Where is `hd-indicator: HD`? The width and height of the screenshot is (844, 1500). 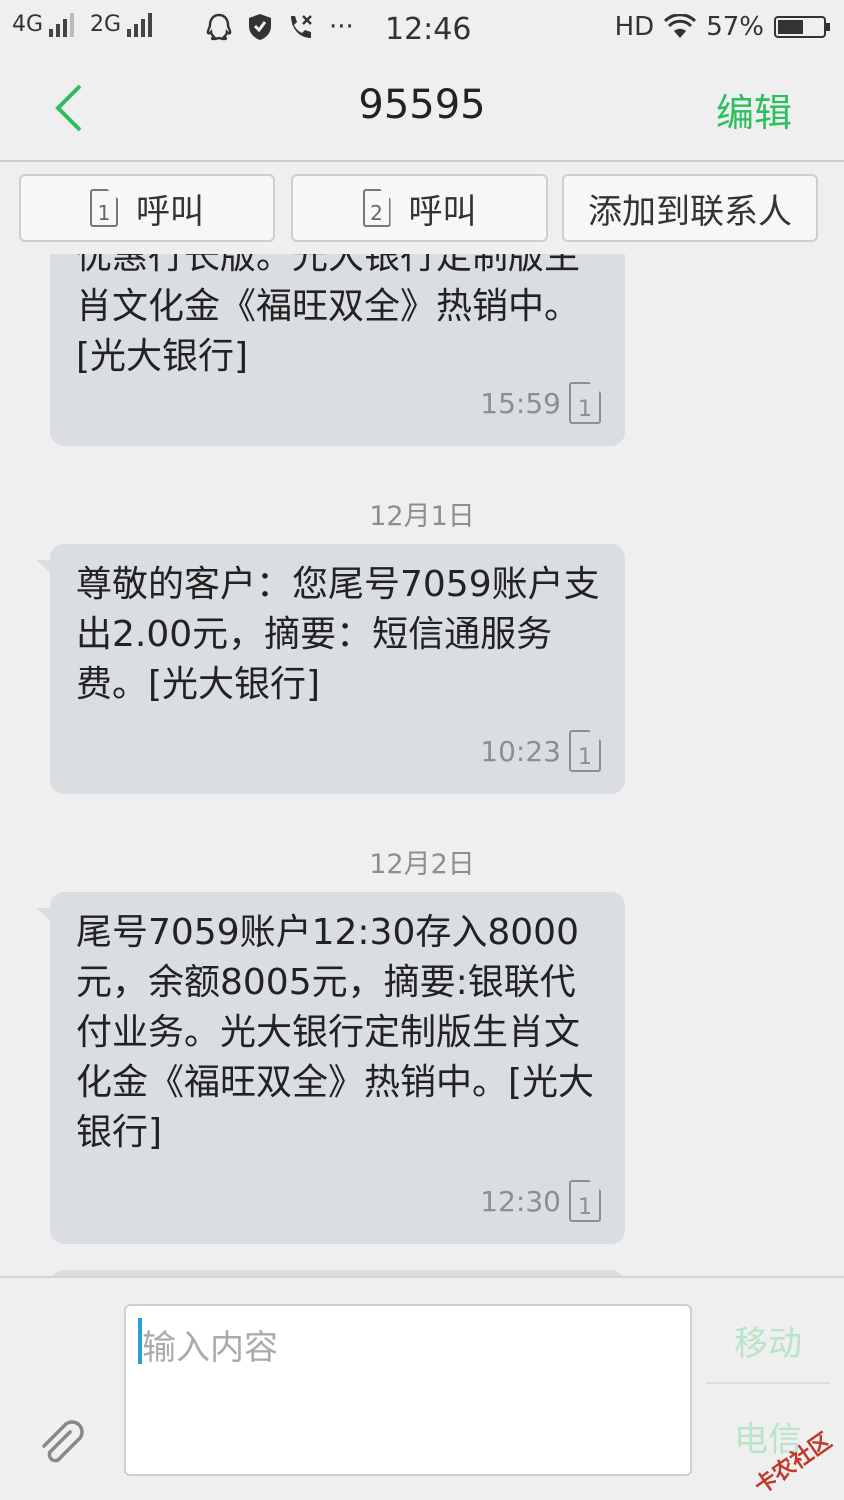
hd-indicator: HD is located at coordinates (634, 27).